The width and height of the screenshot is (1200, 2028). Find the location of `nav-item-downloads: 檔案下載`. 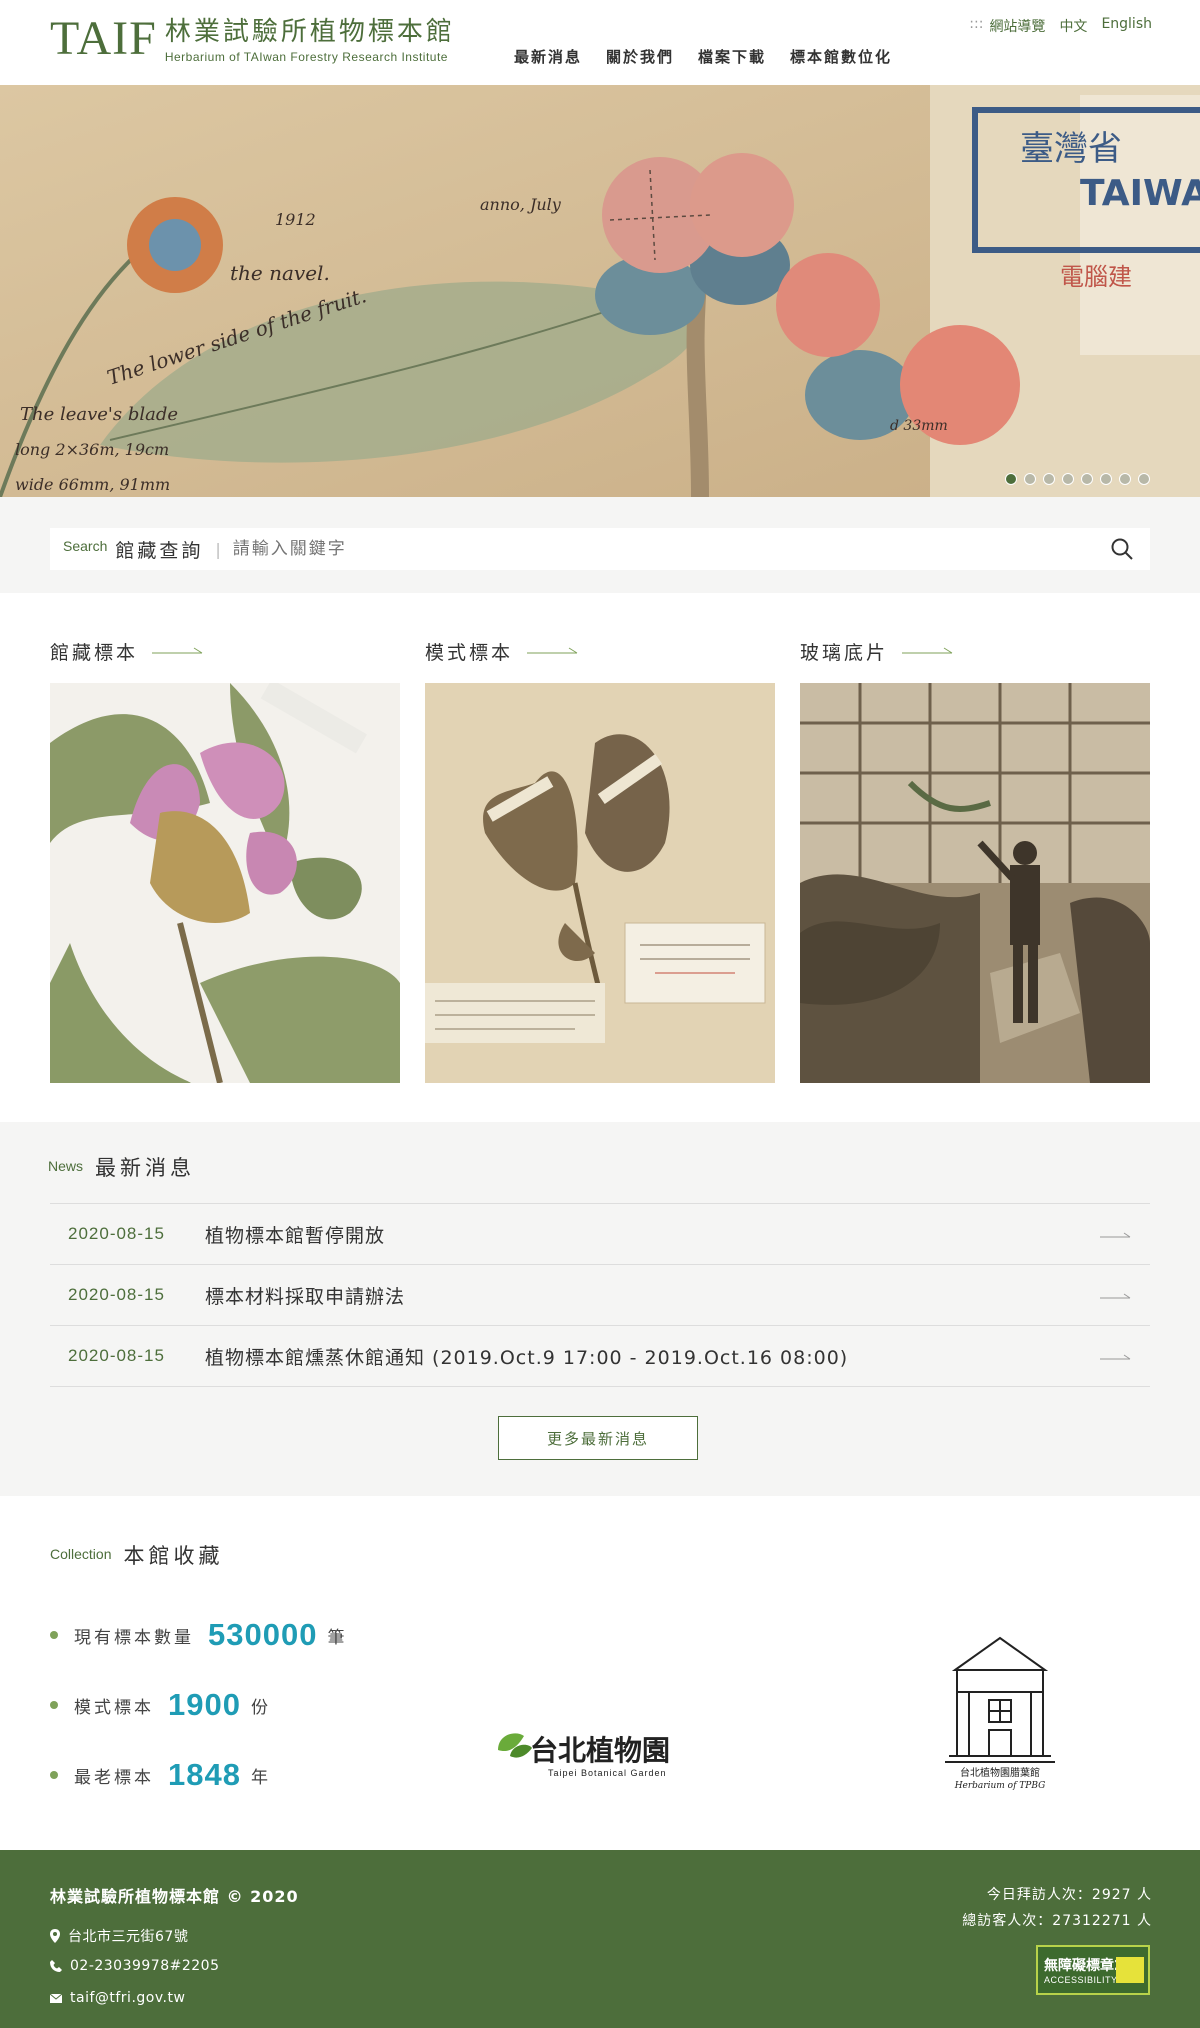

nav-item-downloads: 檔案下載 is located at coordinates (732, 56).